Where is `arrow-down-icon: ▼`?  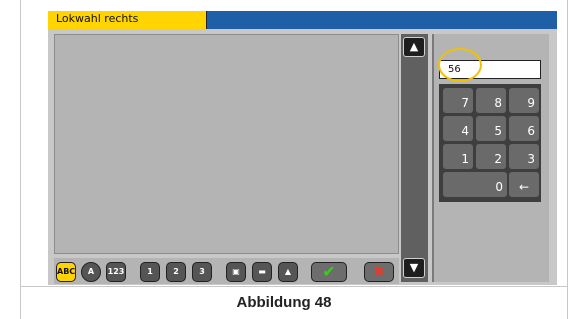
arrow-down-icon: ▼ is located at coordinates (414, 267).